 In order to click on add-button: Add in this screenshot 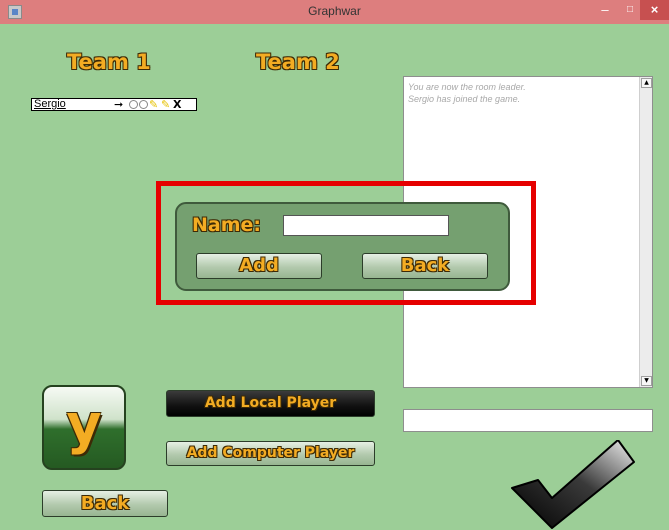, I will do `click(259, 266)`.